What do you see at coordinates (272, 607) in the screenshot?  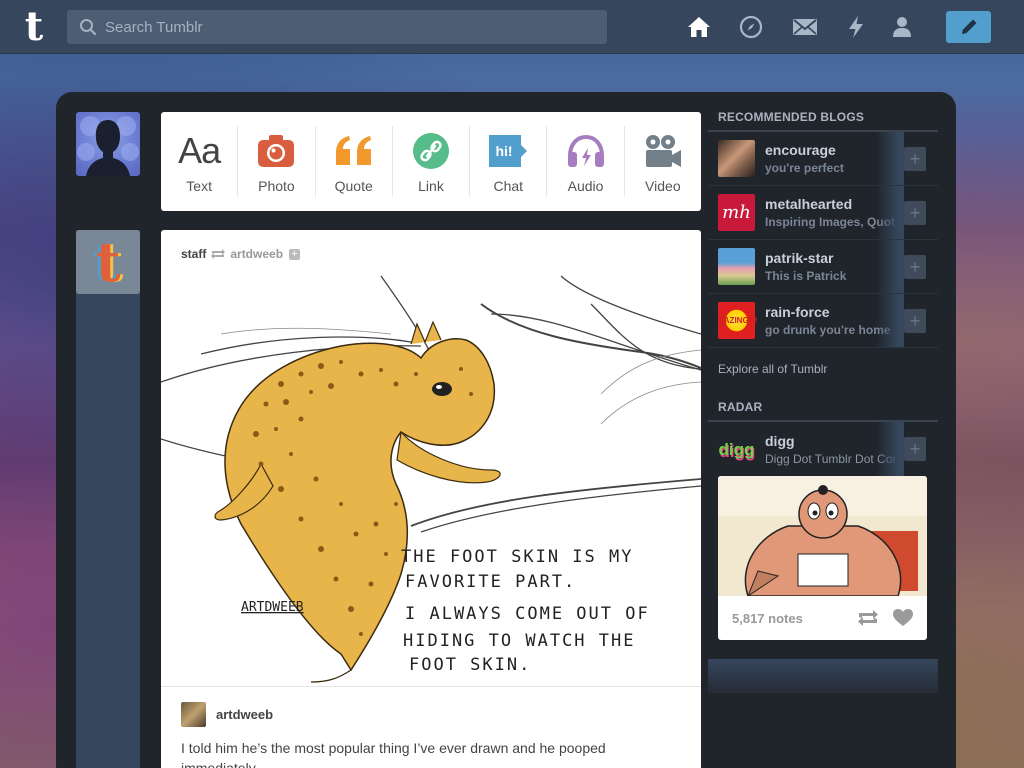 I see `artist-signature: ARTDWEEB` at bounding box center [272, 607].